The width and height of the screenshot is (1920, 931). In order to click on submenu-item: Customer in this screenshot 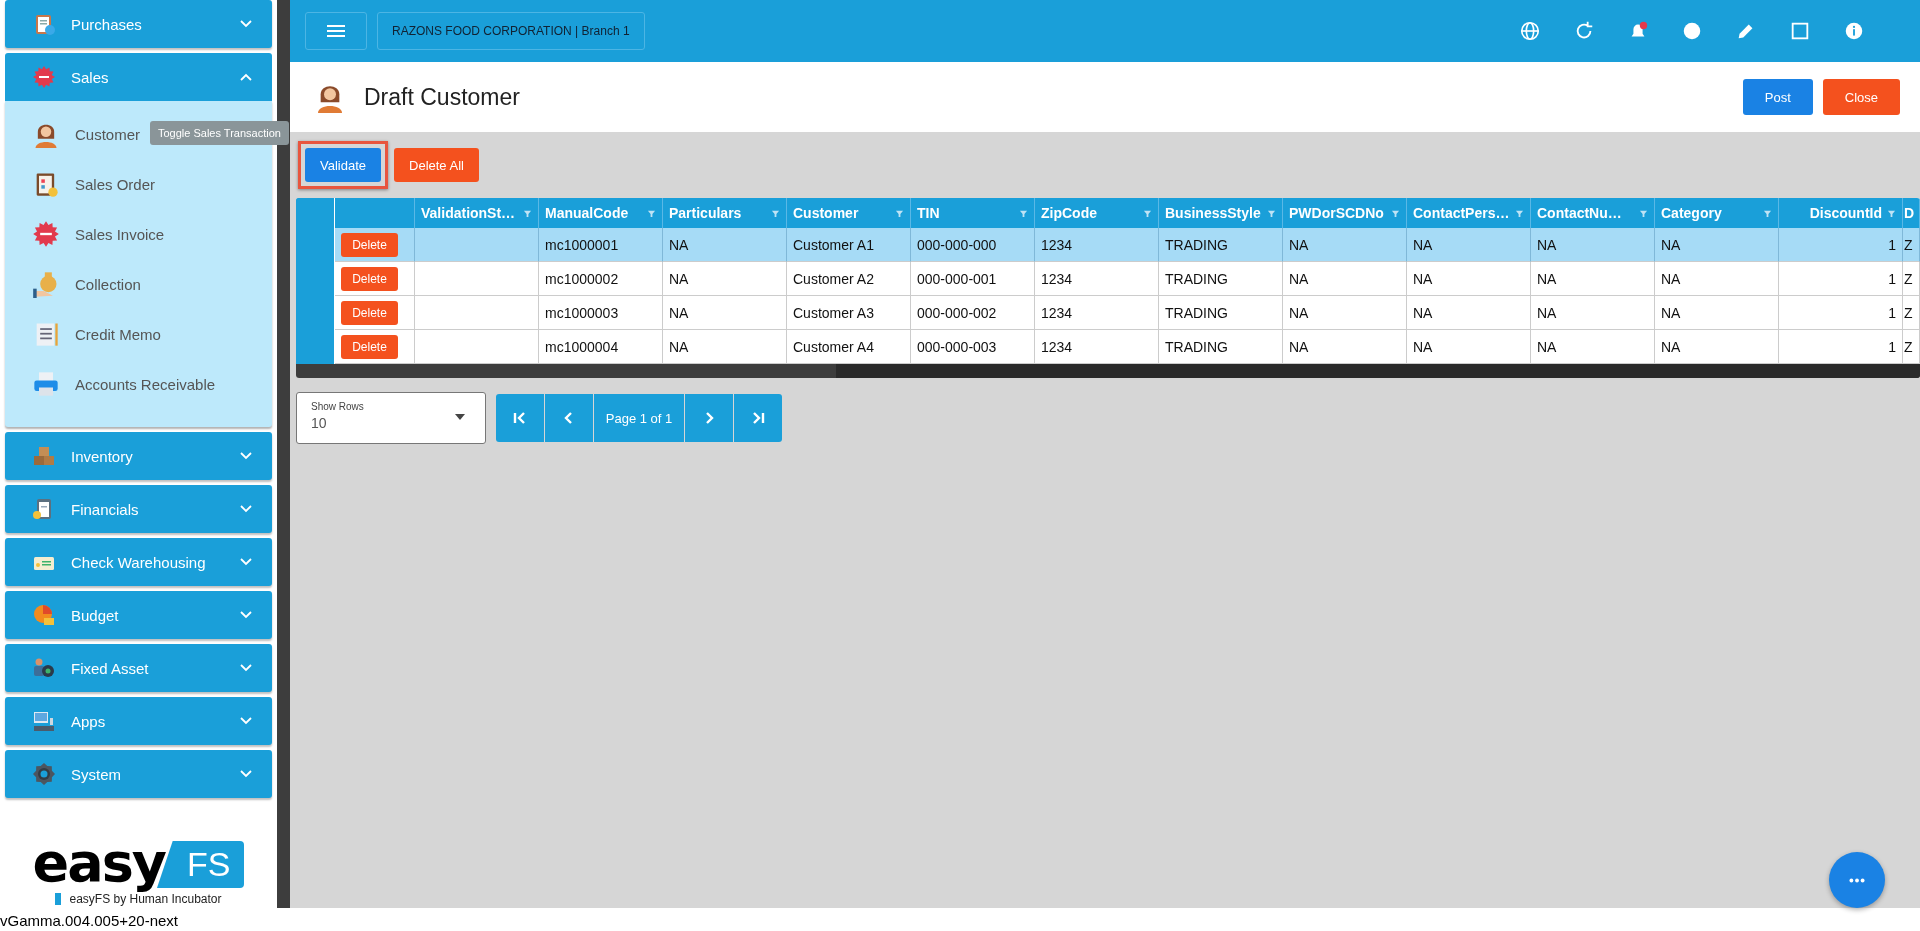, I will do `click(108, 134)`.